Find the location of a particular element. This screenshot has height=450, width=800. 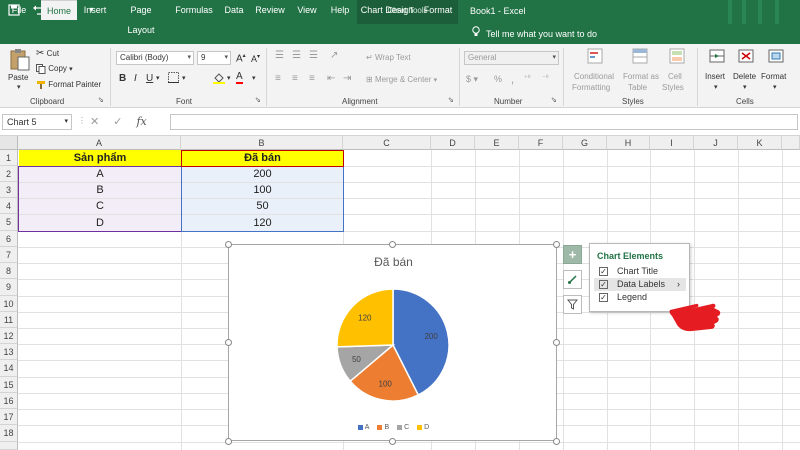

paste-dropdown-icon: ▾ is located at coordinates (19, 87).